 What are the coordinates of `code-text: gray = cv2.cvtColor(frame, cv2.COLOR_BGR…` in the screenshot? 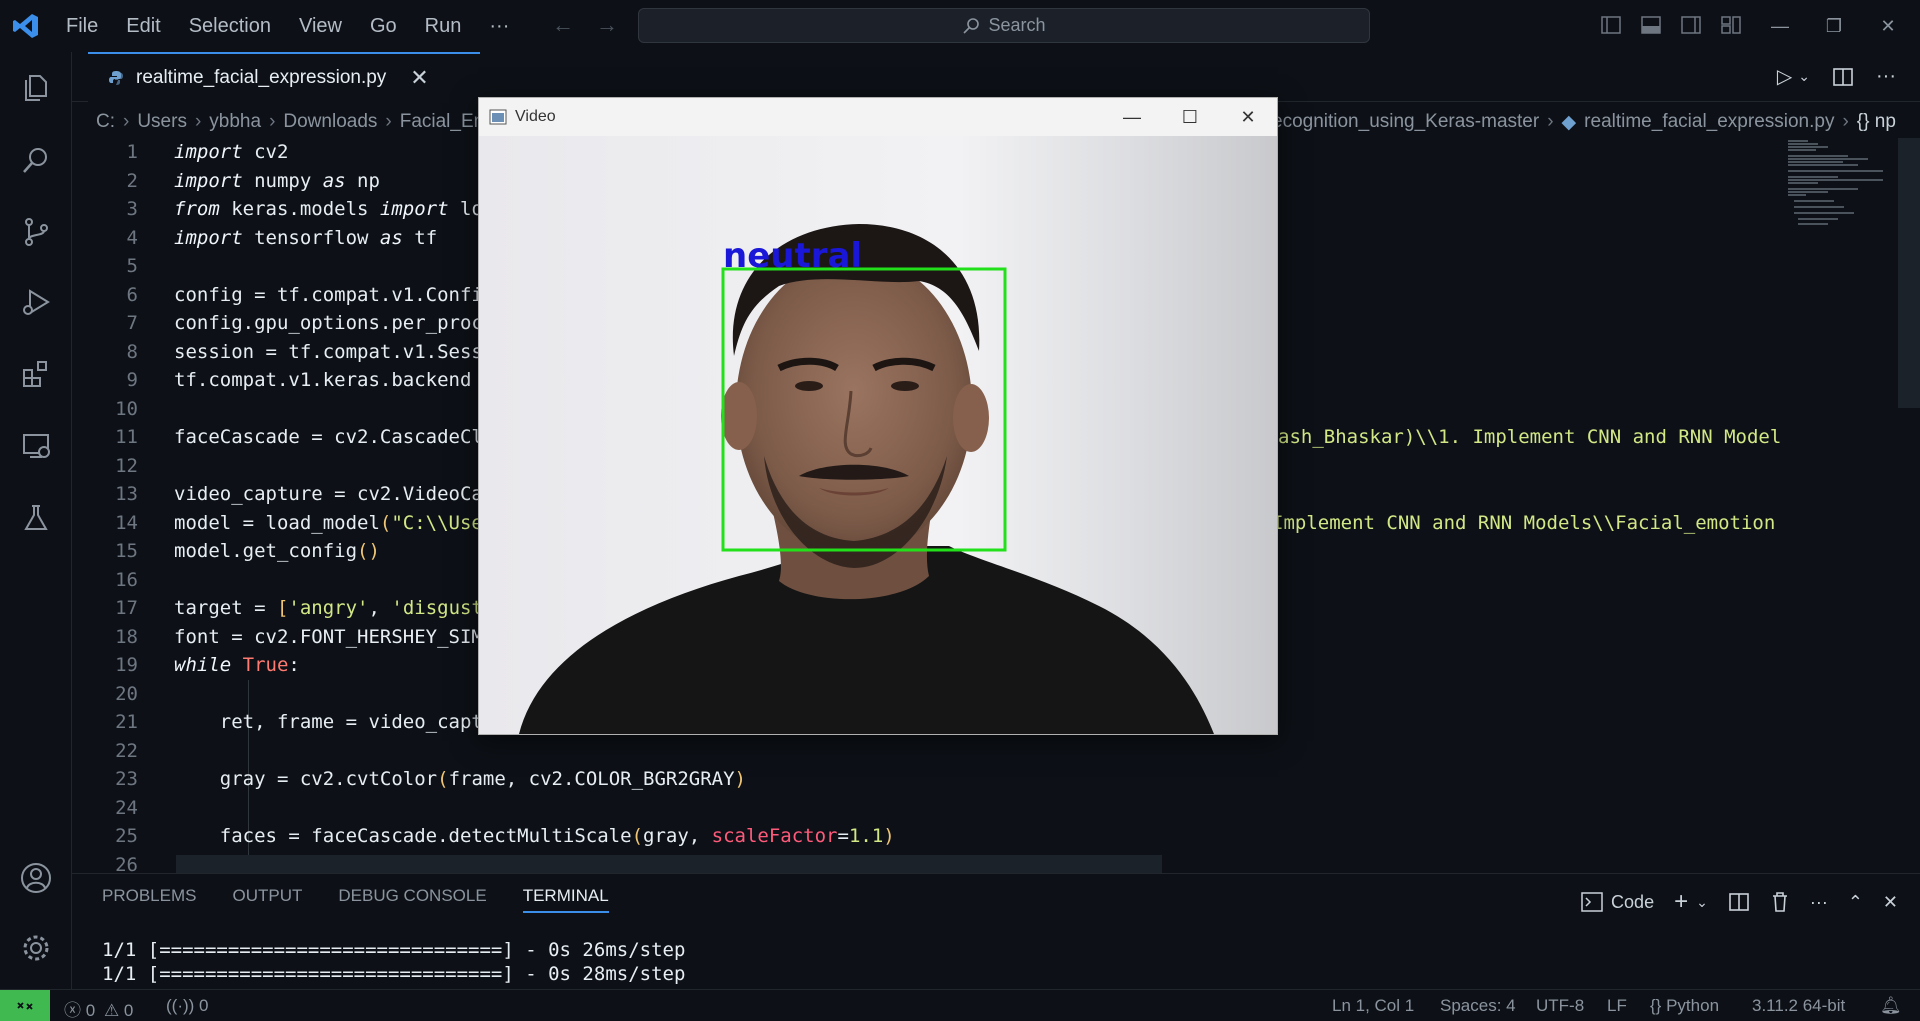 It's located at (460, 779).